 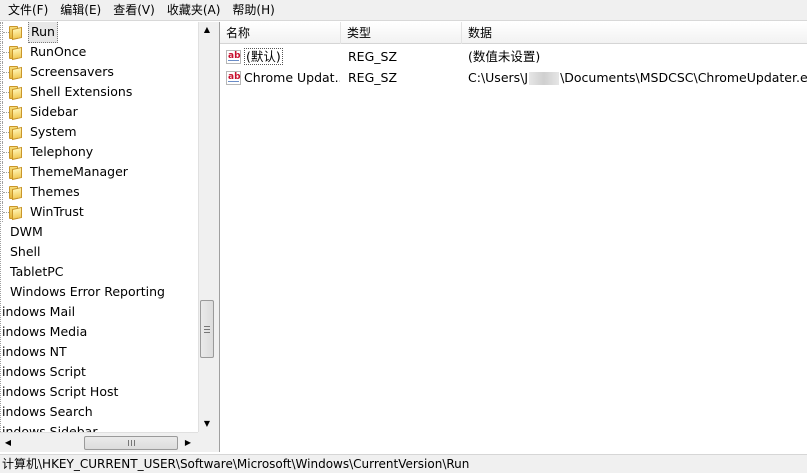 What do you see at coordinates (207, 424) in the screenshot?
I see `scroll-down-arrow-icon: ▼` at bounding box center [207, 424].